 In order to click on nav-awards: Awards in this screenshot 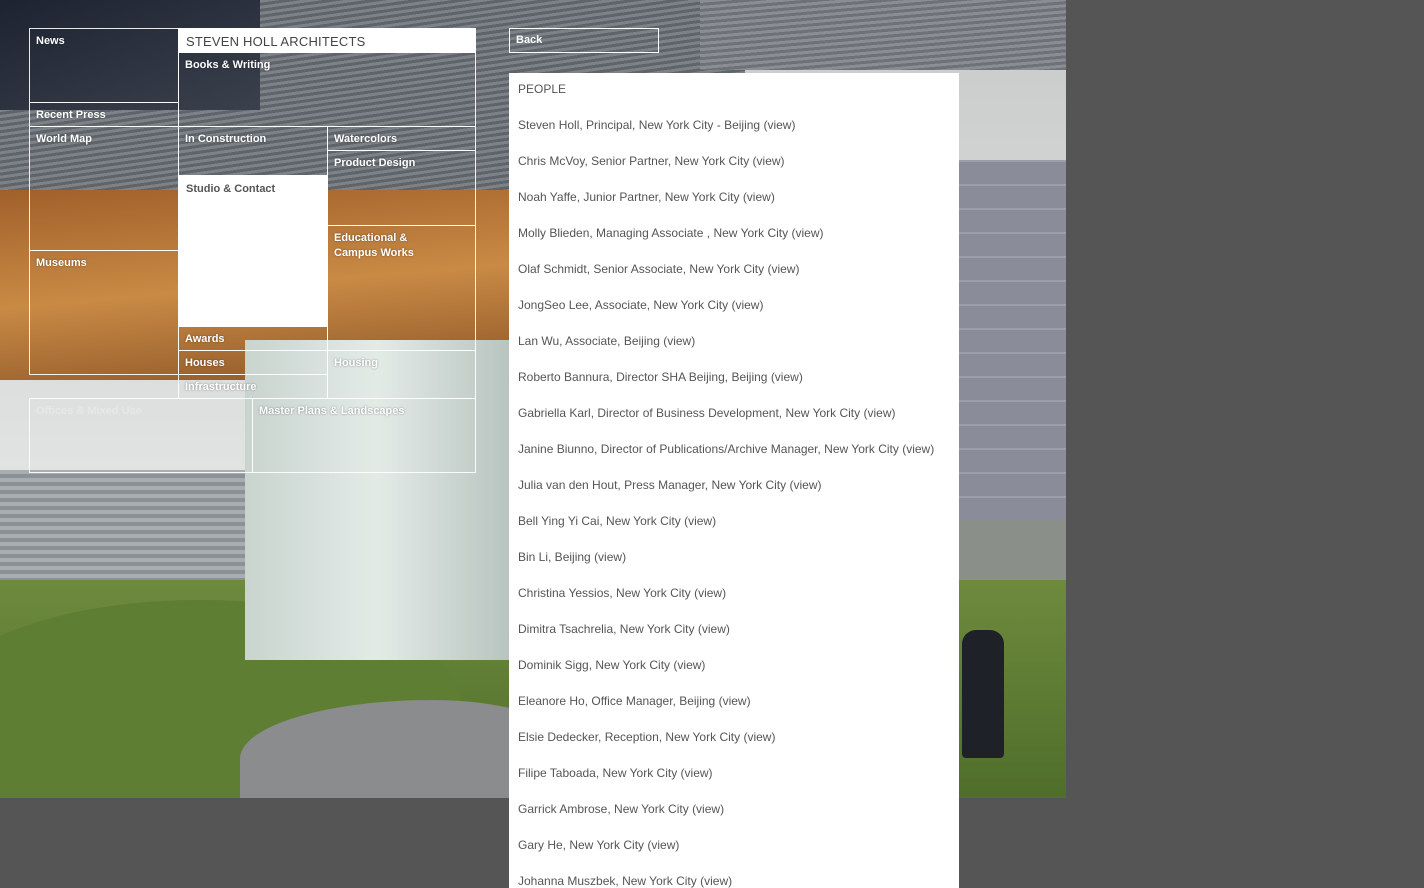, I will do `click(253, 338)`.